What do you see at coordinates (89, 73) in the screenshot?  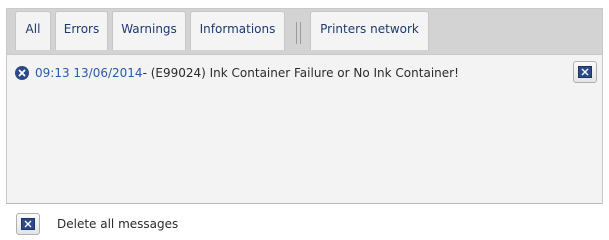 I see `message-timestamp: 09:13 13/06/2014` at bounding box center [89, 73].